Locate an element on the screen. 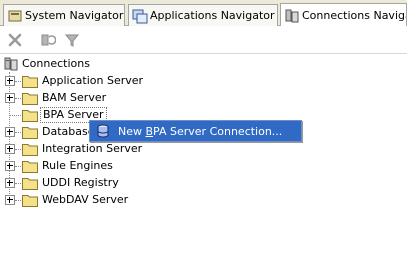  tree-root-connections: Connections is located at coordinates (64, 64).